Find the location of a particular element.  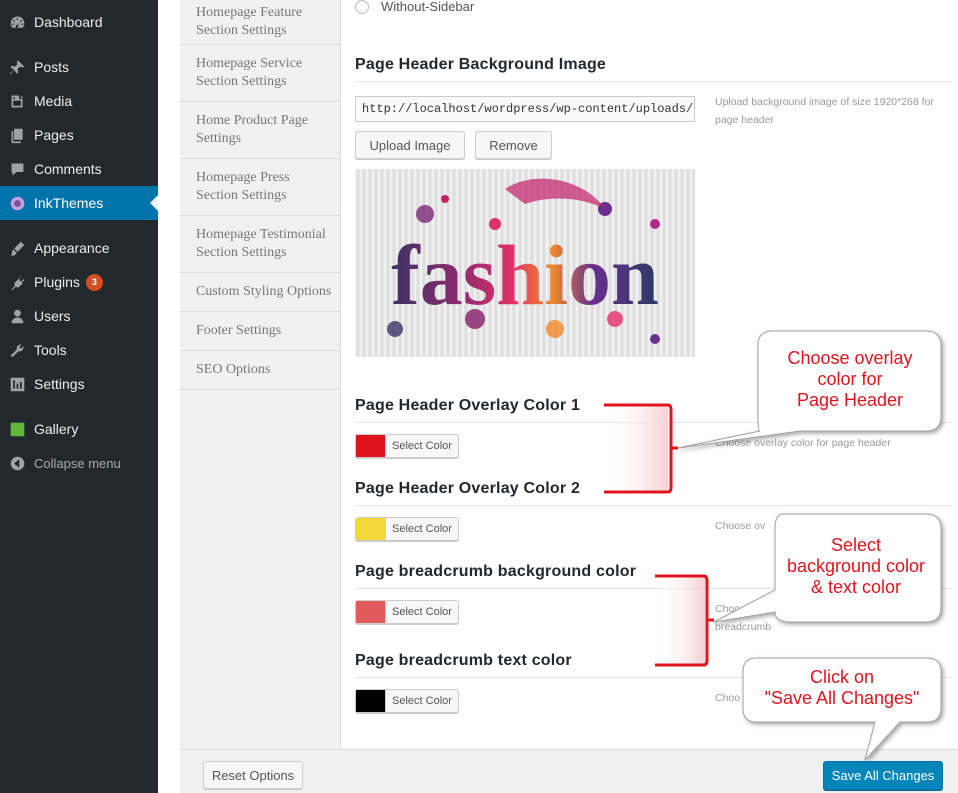

sidebar-item-comments: Comments is located at coordinates (79, 169).